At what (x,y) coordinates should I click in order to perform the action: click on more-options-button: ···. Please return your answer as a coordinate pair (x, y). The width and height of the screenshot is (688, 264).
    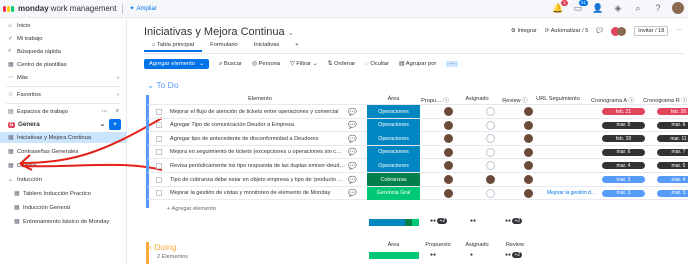
    Looking at the image, I should click on (452, 64).